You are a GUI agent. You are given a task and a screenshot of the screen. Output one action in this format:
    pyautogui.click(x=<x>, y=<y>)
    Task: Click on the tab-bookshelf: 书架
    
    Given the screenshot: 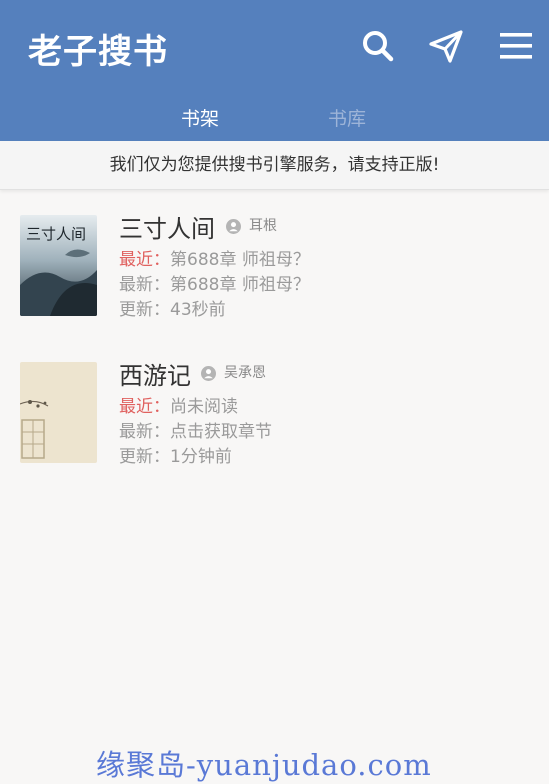 What is the action you would take?
    pyautogui.click(x=200, y=117)
    